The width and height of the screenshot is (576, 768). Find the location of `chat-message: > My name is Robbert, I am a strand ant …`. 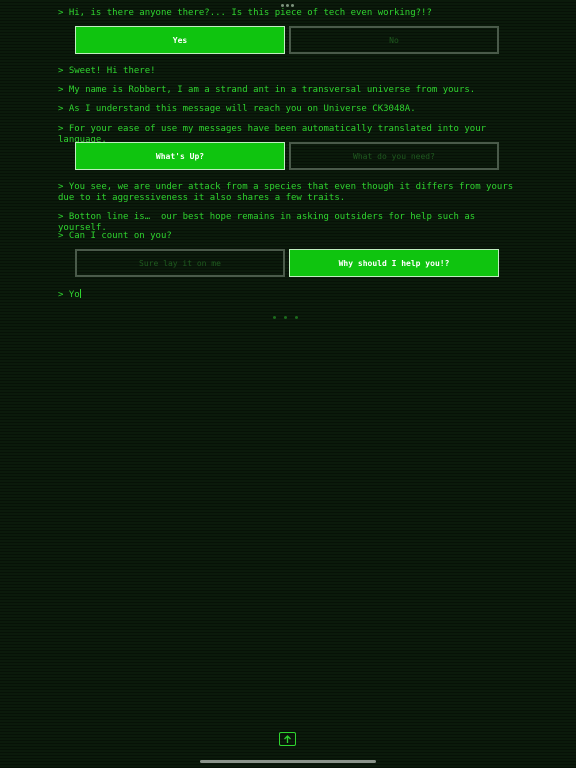

chat-message: > My name is Robbert, I am a strand ant … is located at coordinates (267, 90).